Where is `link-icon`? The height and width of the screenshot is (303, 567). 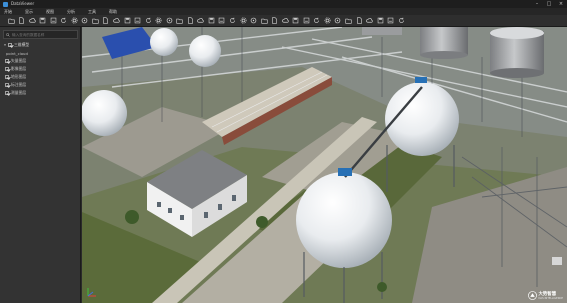
link-icon is located at coordinates (201, 20).